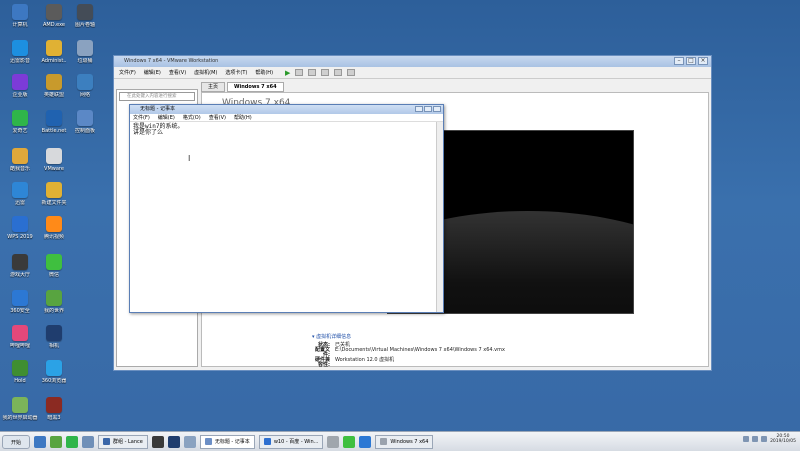 The width and height of the screenshot is (800, 451). Describe the element at coordinates (255, 87) in the screenshot. I see `tab-windows-7-x64: Windows 7 x64` at that location.